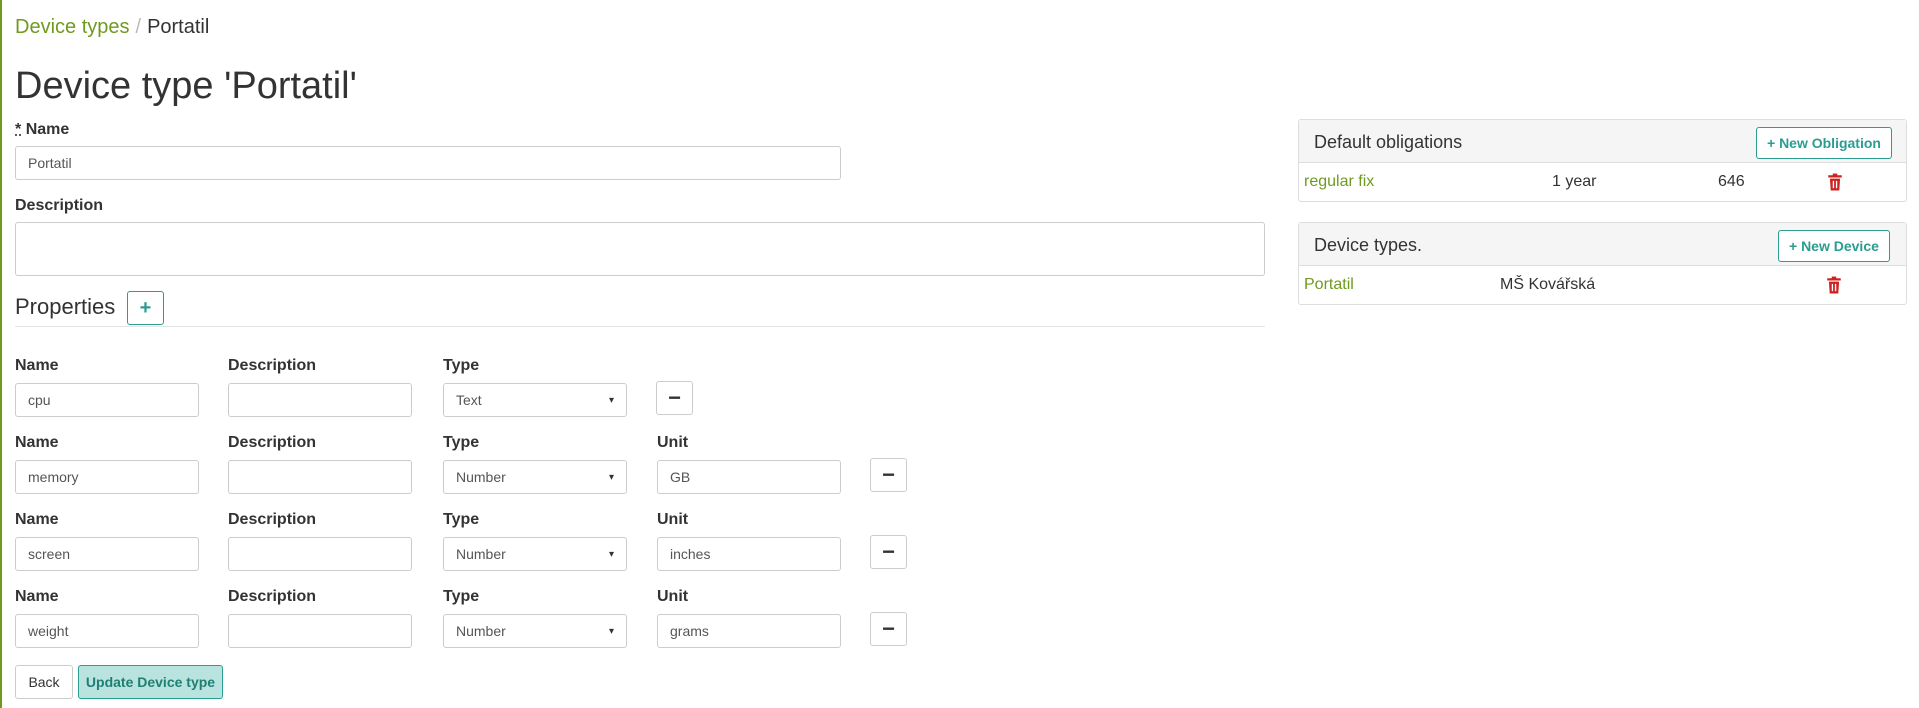  What do you see at coordinates (1731, 181) in the screenshot?
I see `obligation-count: 646` at bounding box center [1731, 181].